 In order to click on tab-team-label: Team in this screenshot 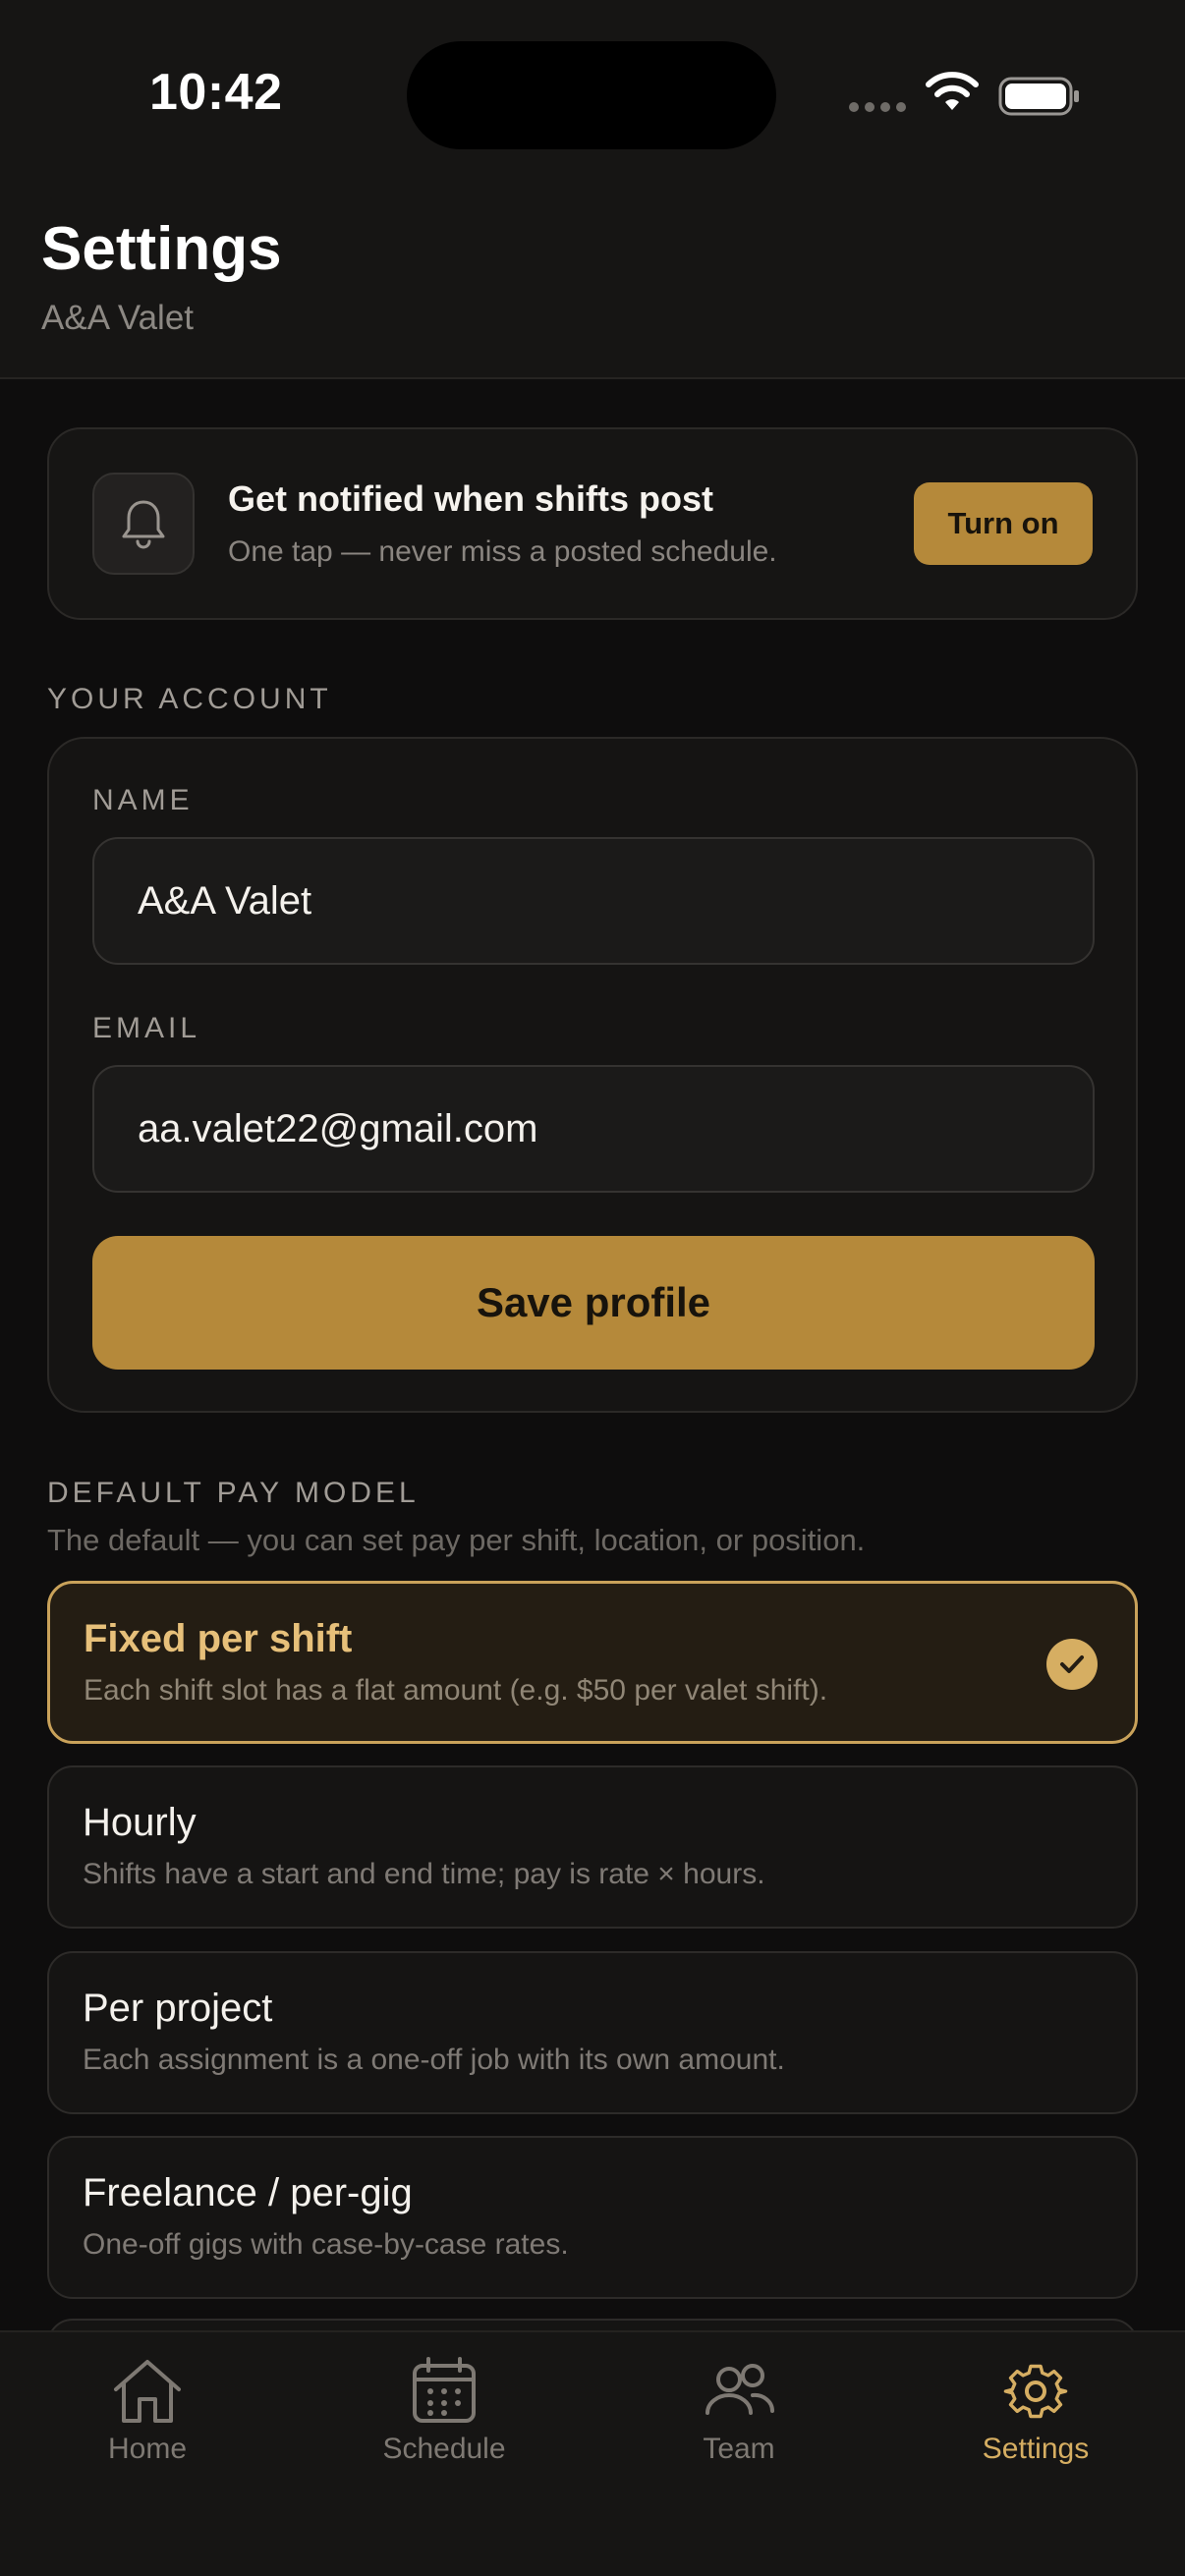, I will do `click(739, 2449)`.